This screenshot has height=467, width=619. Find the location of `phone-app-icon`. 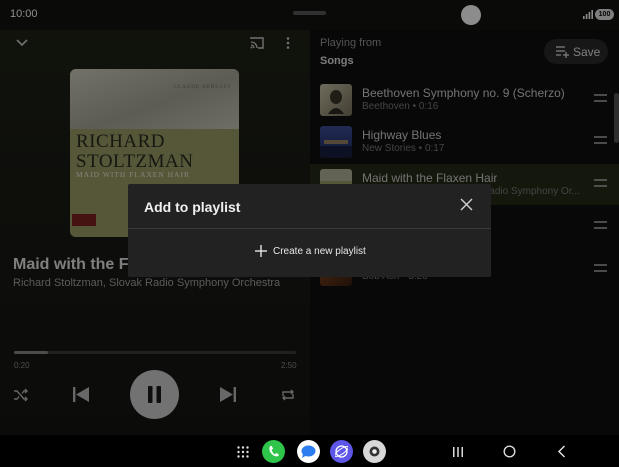

phone-app-icon is located at coordinates (273, 451).